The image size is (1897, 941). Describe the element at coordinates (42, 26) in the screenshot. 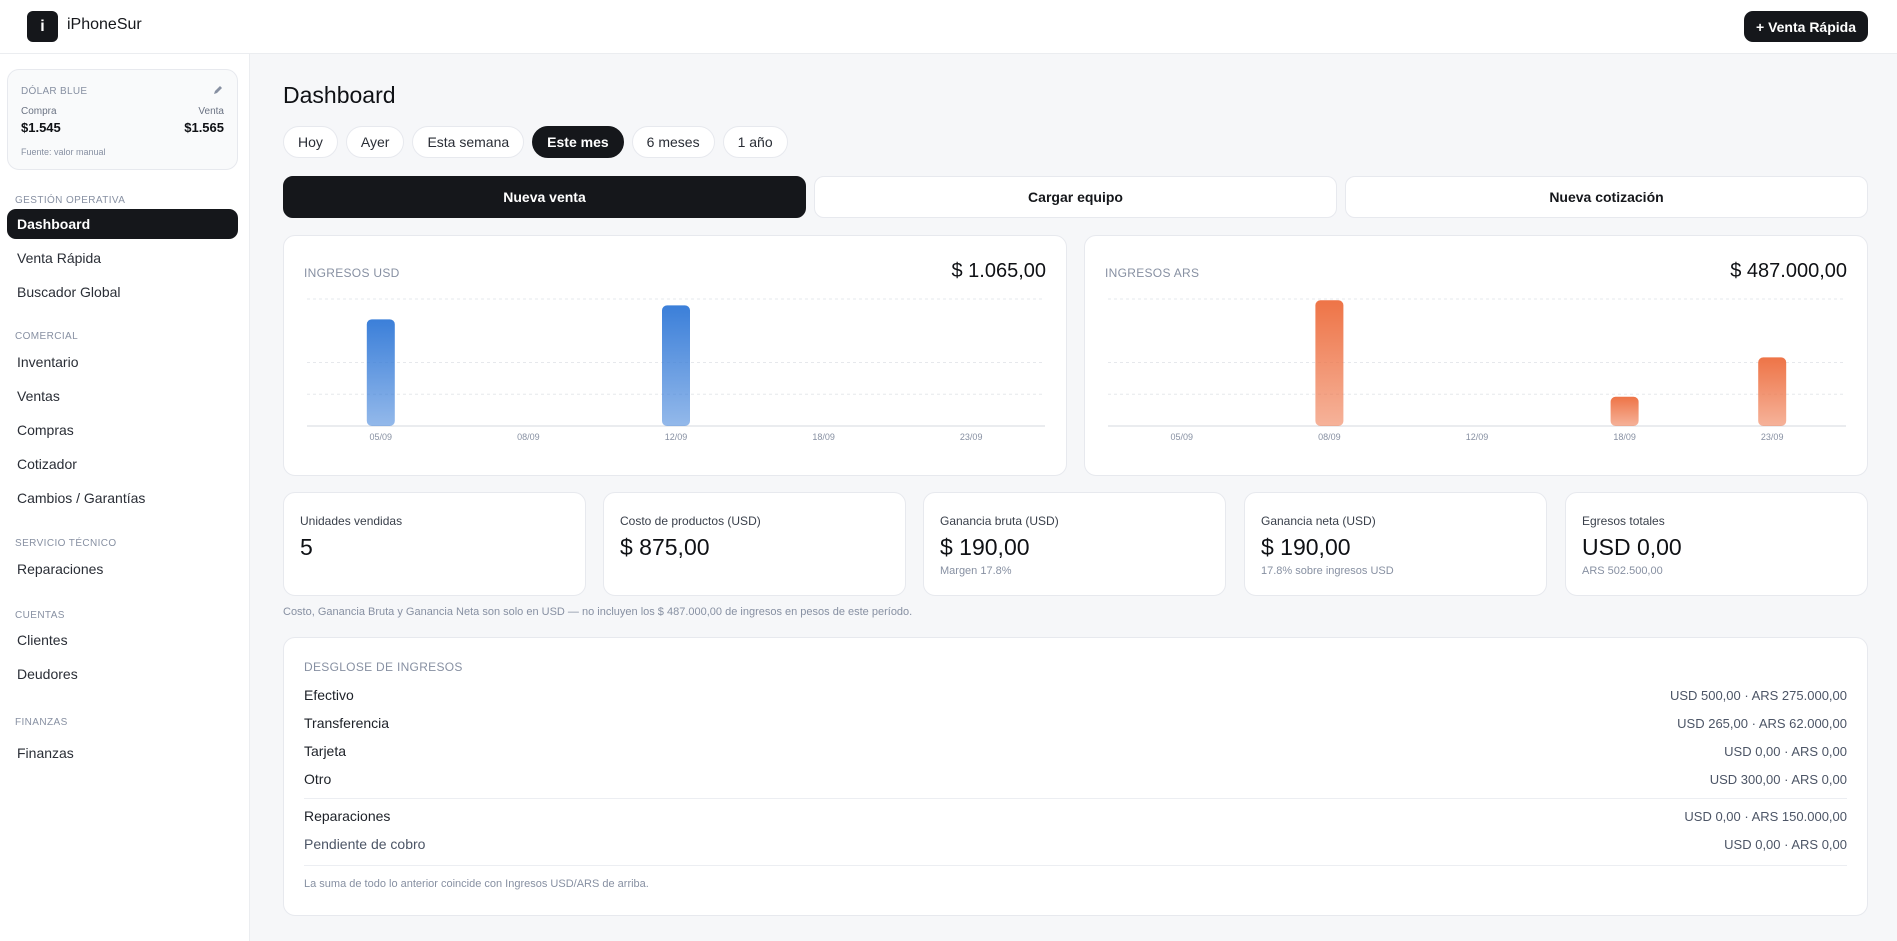

I see `app-logo: i` at that location.